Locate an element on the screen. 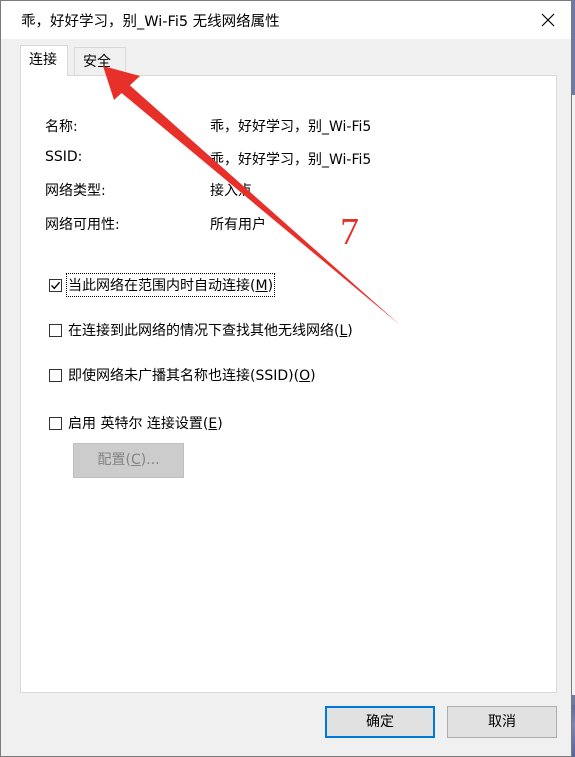 The height and width of the screenshot is (757, 575). network-availability-label: 网络可用性: is located at coordinates (82, 225).